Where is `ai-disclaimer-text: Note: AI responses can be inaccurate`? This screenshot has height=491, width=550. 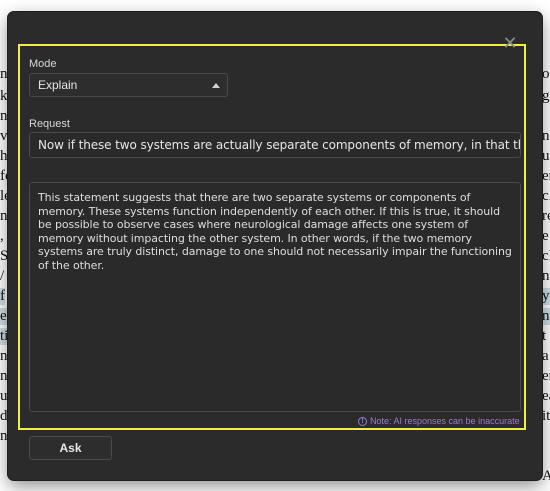
ai-disclaimer-text: Note: AI responses can be inaccurate is located at coordinates (445, 421).